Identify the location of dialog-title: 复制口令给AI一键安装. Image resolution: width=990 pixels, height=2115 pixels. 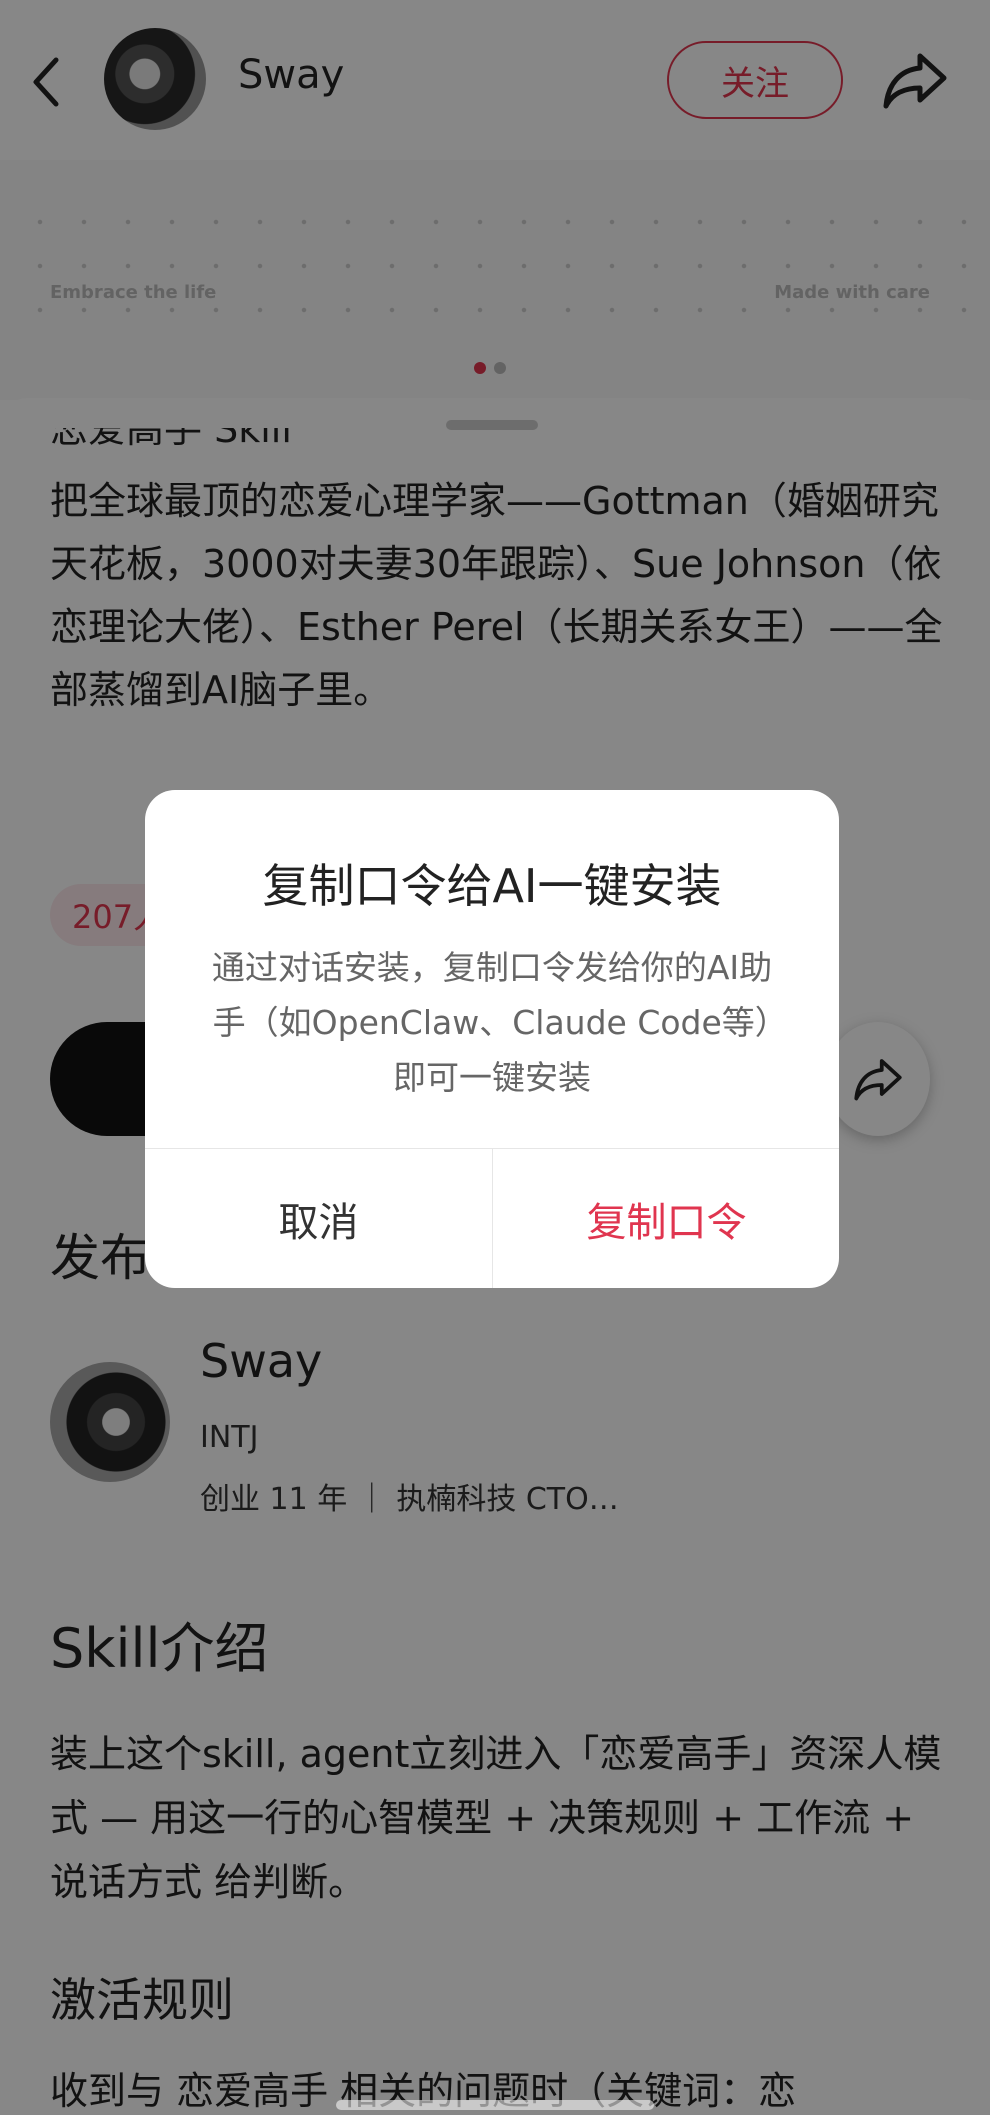
(492, 886).